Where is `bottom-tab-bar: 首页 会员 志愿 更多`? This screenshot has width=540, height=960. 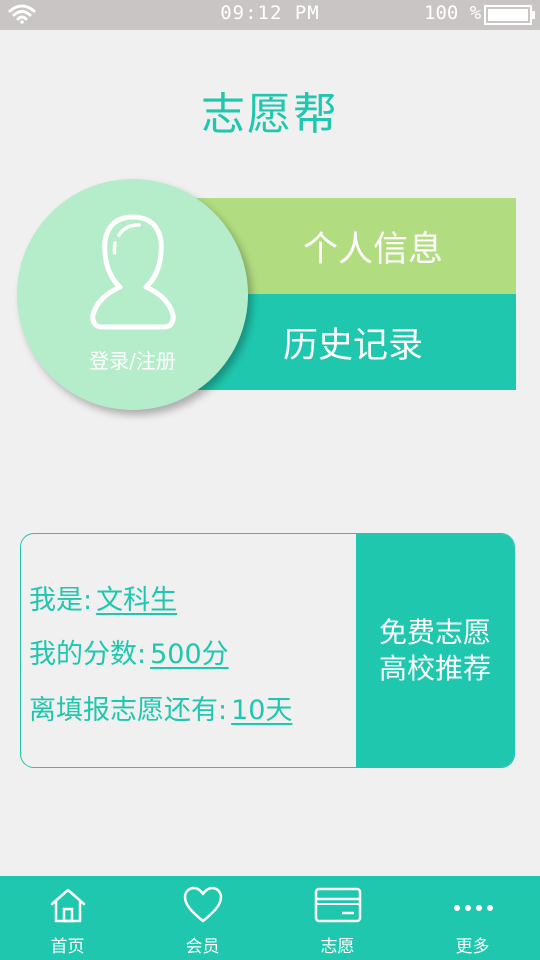
bottom-tab-bar: 首页 会员 志愿 更多 is located at coordinates (270, 918).